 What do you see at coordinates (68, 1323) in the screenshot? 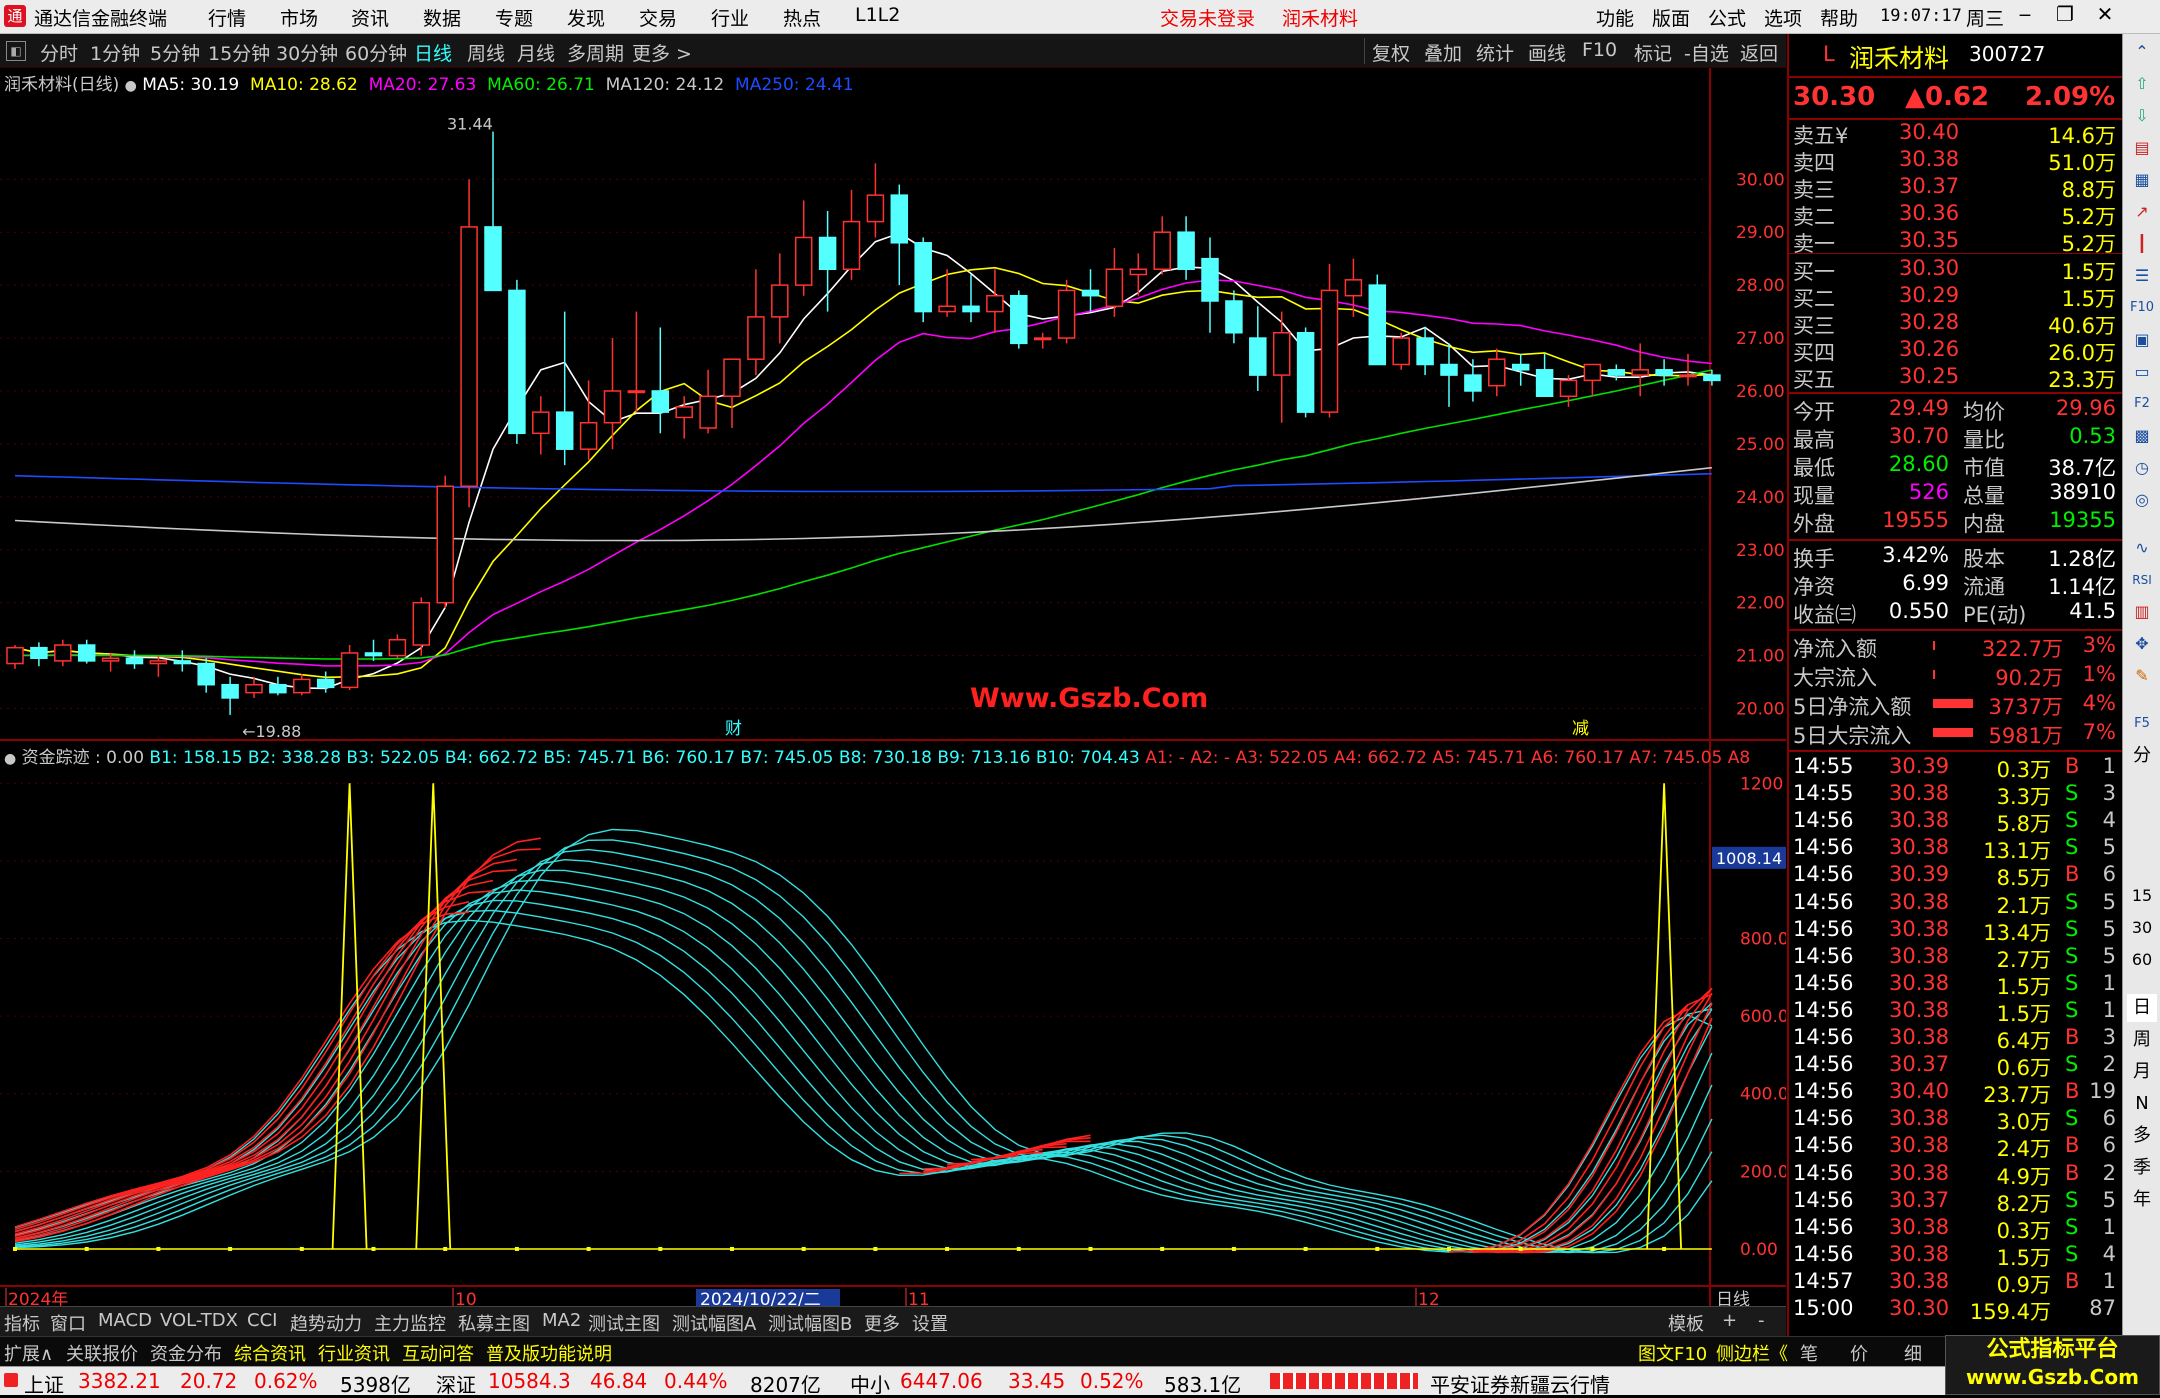
I see `btab-window: 窗口` at bounding box center [68, 1323].